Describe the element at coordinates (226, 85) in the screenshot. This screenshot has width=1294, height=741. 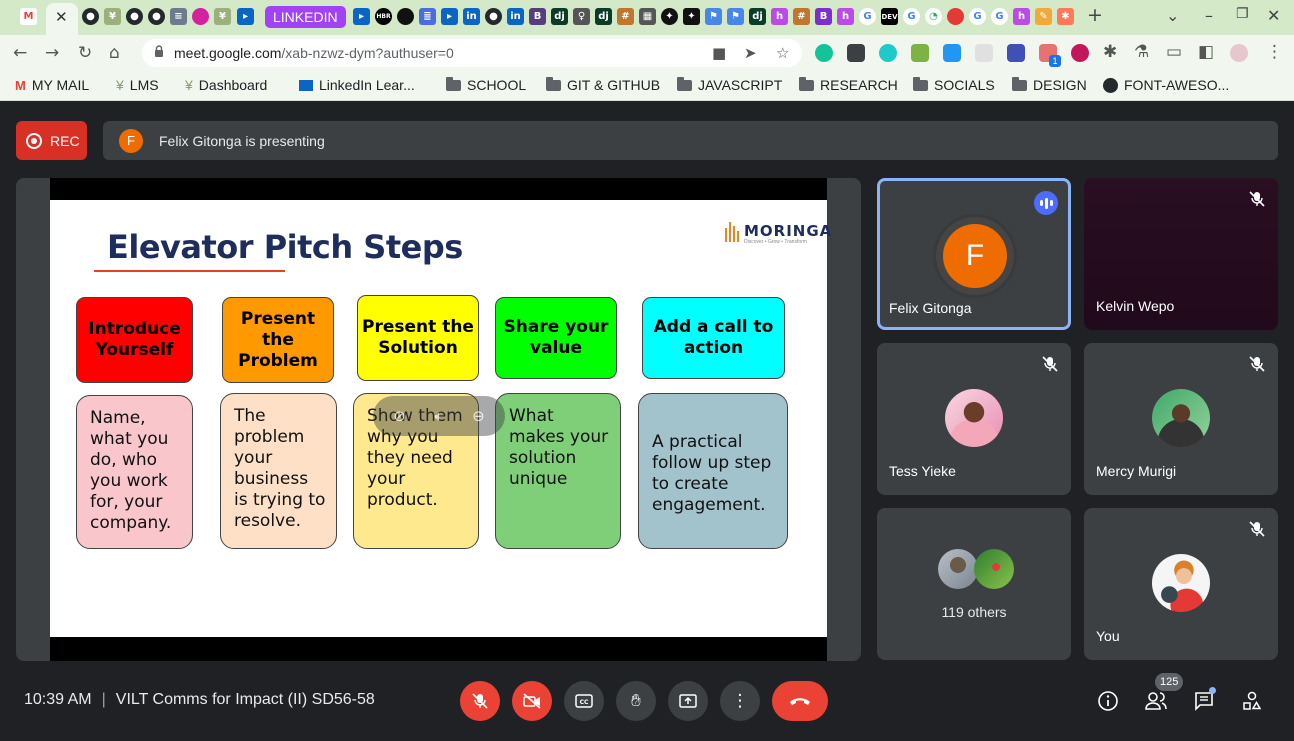
I see `bookmark-dashboard: ¥ Dashboard` at that location.